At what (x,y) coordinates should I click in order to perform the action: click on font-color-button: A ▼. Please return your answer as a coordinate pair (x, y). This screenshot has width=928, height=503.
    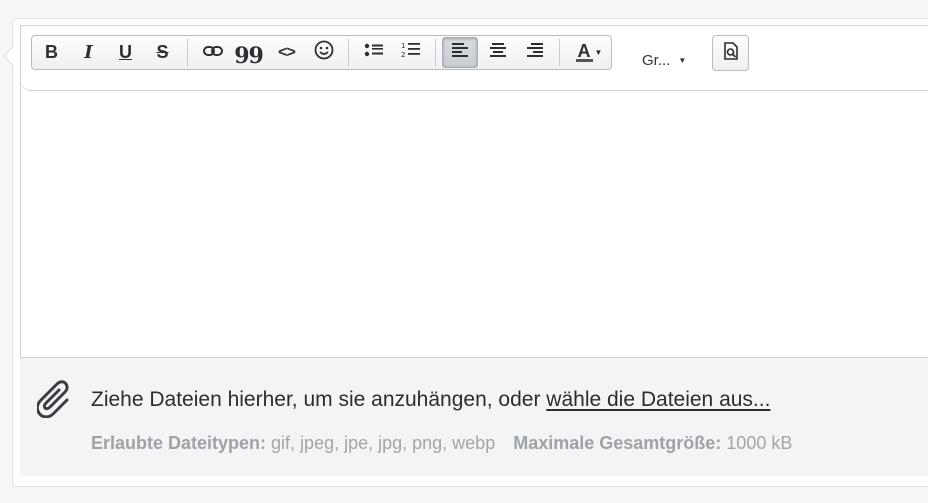
    Looking at the image, I should click on (589, 52).